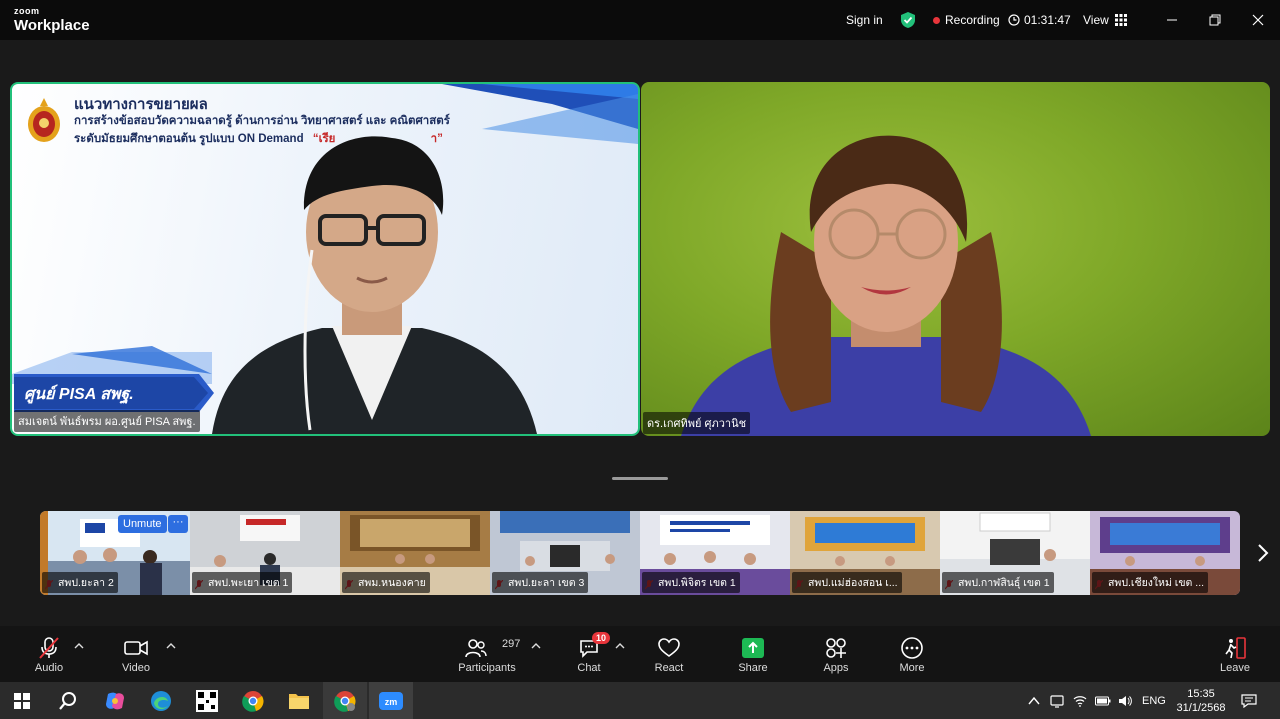 This screenshot has height=719, width=1280. I want to click on video-options-chevron-up-icon, so click(171, 646).